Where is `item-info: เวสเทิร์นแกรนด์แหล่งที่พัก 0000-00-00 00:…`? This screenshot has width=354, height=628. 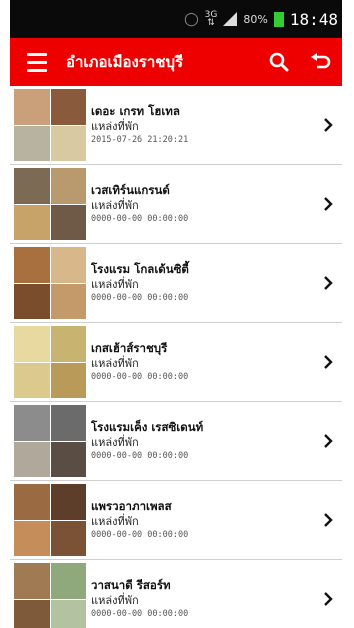 item-info: เวสเทิร์นแกรนด์แหล่งที่พัก 0000-00-00 00:… is located at coordinates (200, 204).